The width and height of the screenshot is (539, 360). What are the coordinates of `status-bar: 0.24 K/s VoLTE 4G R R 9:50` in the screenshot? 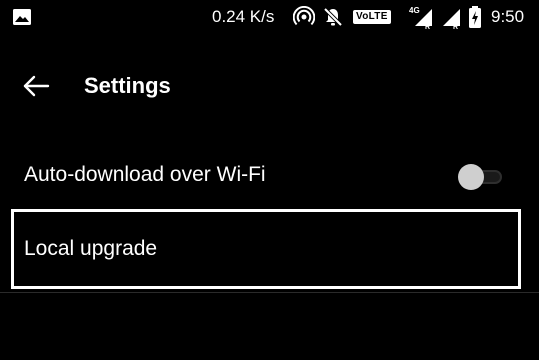 It's located at (269, 17).